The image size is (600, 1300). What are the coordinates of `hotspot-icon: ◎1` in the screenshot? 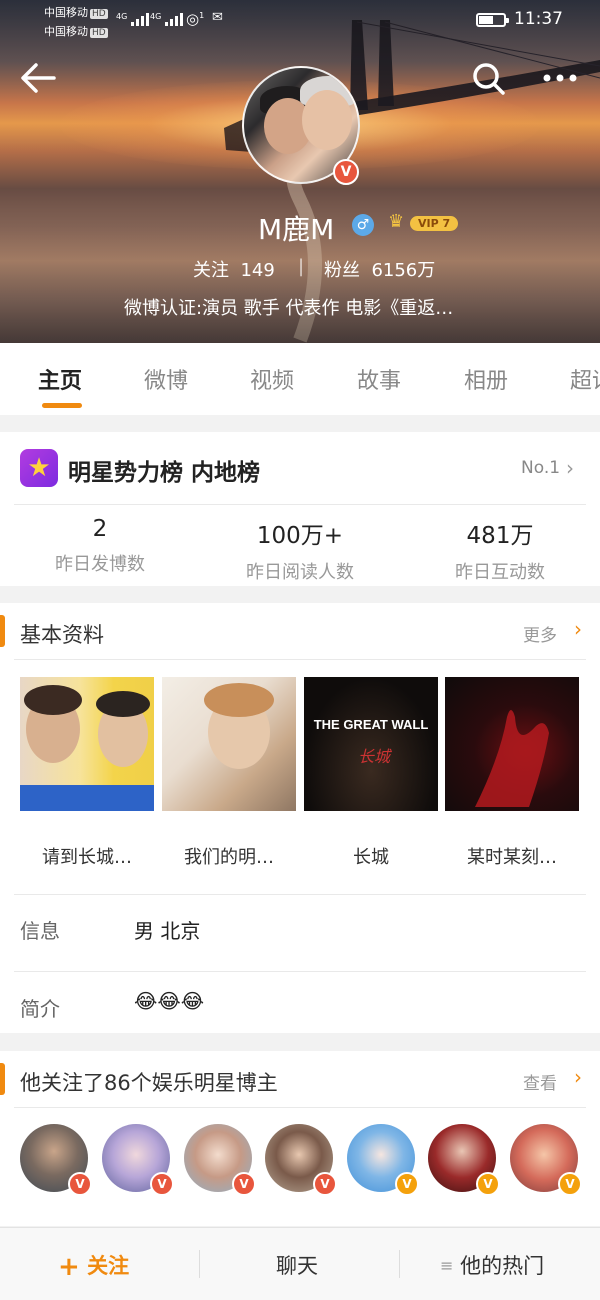 It's located at (195, 19).